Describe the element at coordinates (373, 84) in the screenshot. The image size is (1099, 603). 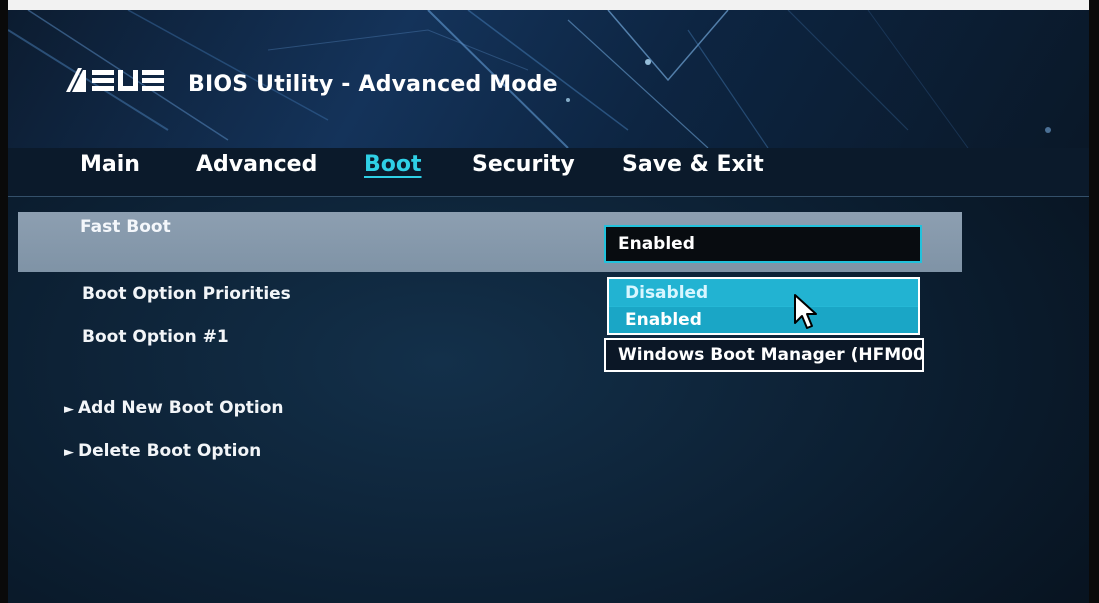
I see `app-title: BIOS Utility - Advanced Mode` at that location.